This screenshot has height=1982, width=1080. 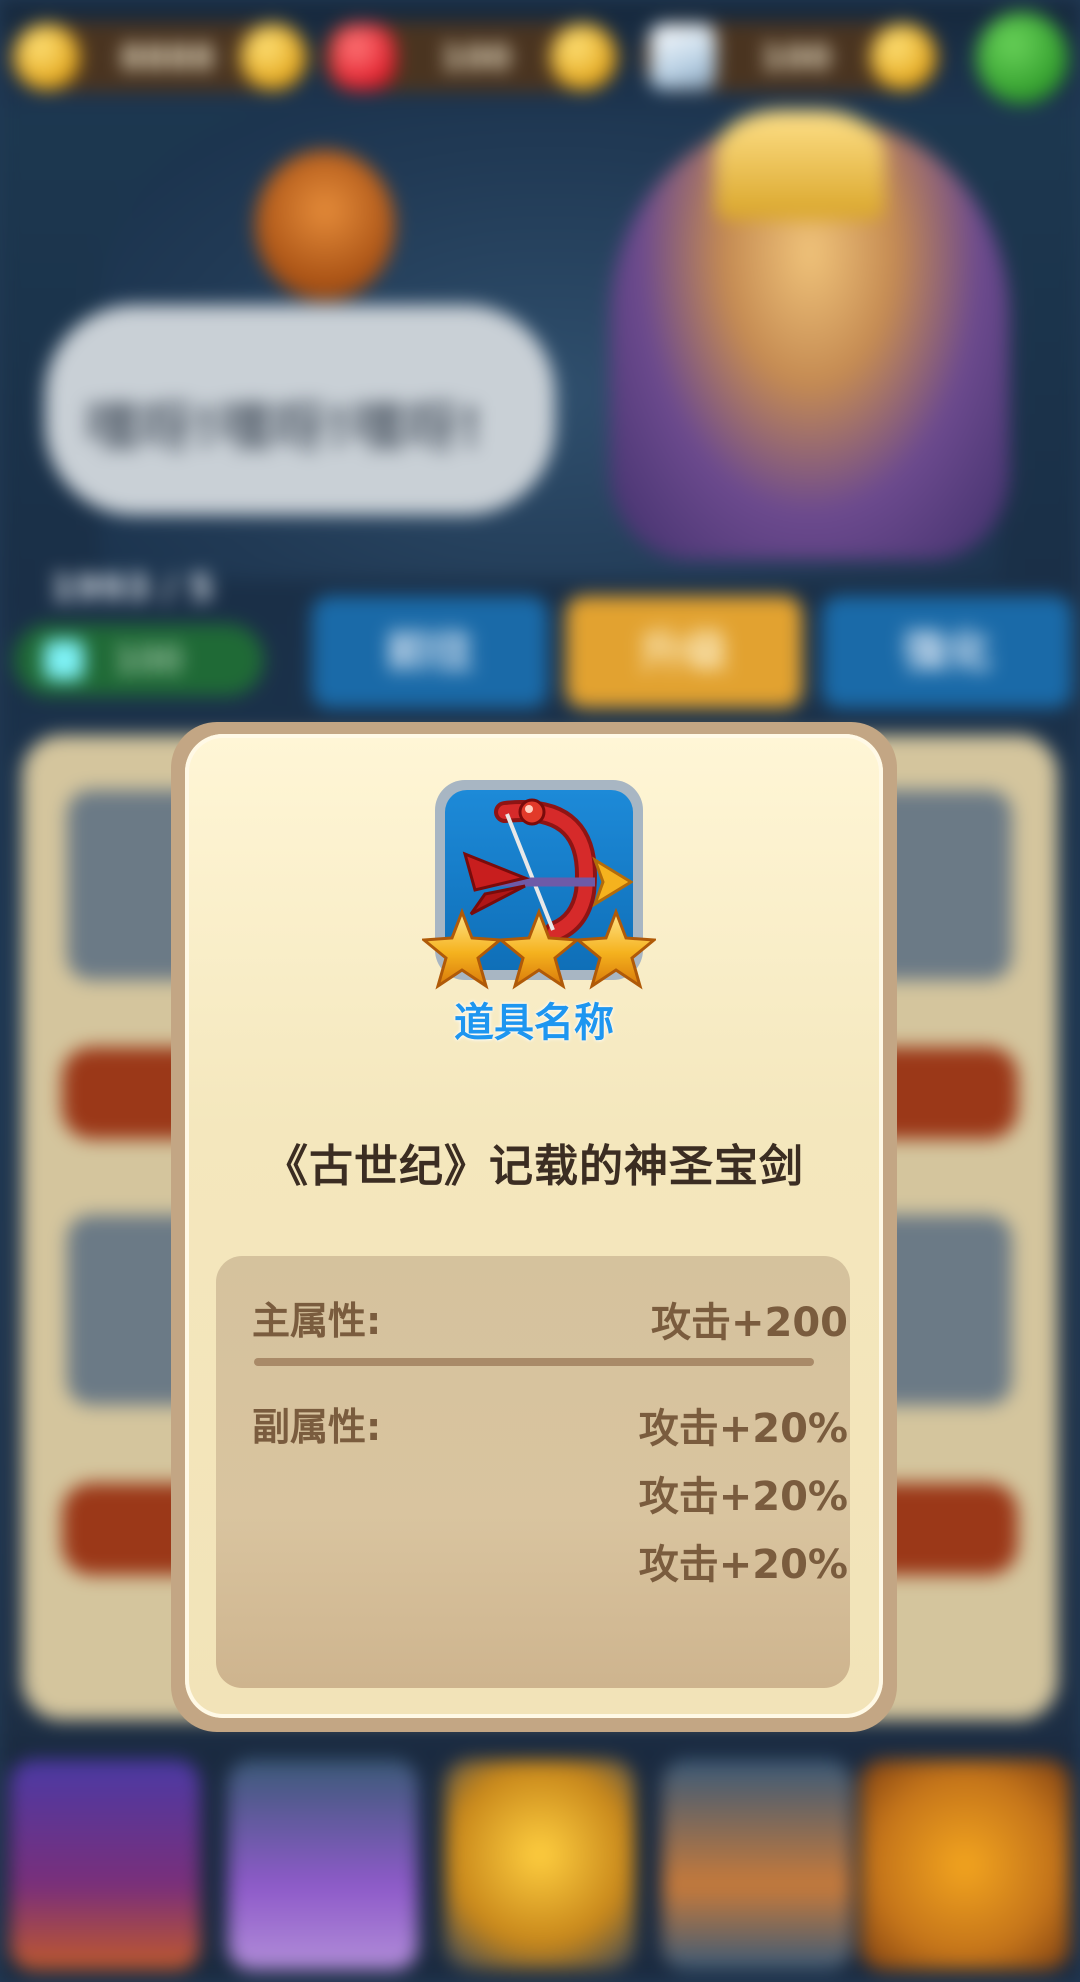 I want to click on sub-attribute-label: 副属性:, so click(x=317, y=1427).